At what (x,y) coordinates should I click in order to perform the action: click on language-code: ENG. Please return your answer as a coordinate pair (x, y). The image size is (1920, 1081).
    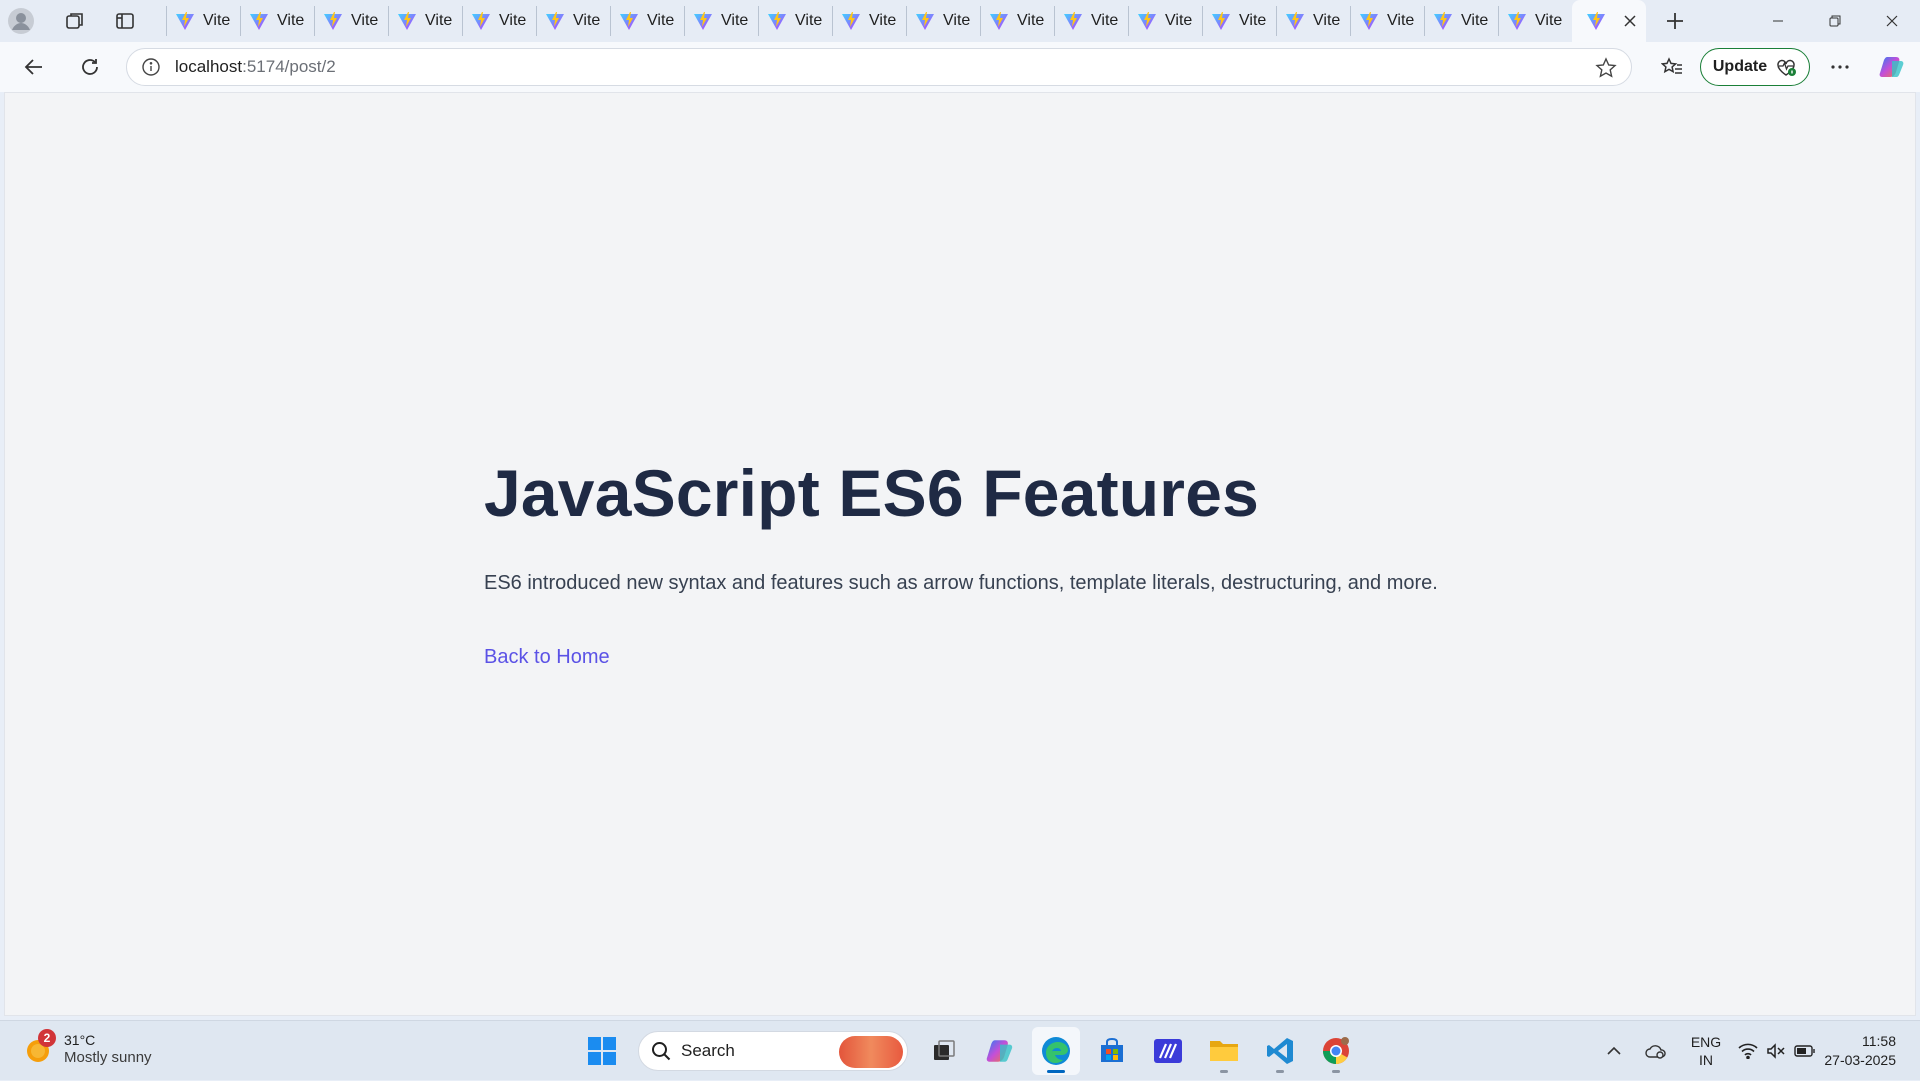
    Looking at the image, I should click on (1706, 1042).